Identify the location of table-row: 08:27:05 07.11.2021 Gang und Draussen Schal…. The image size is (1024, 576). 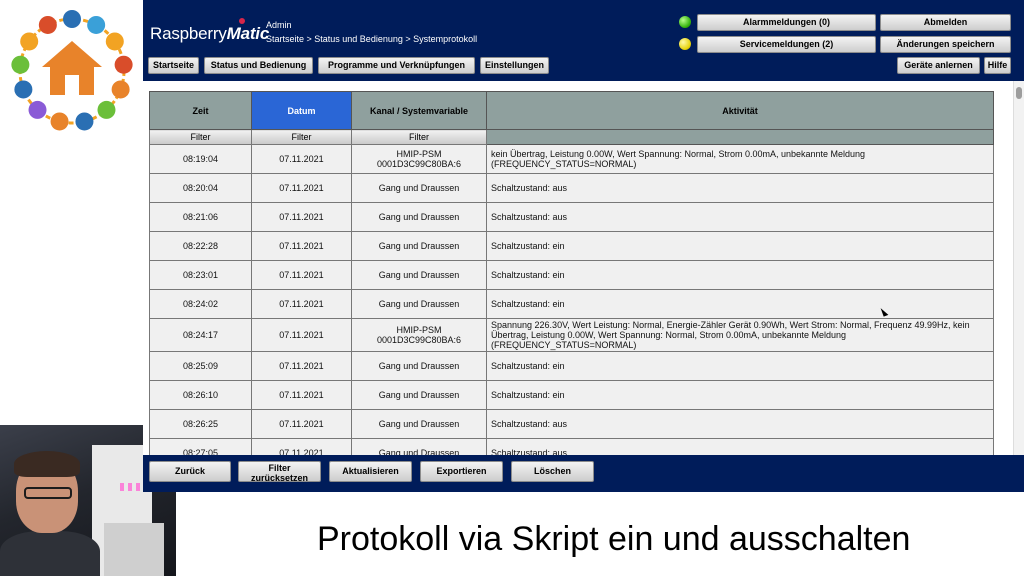
(571, 446).